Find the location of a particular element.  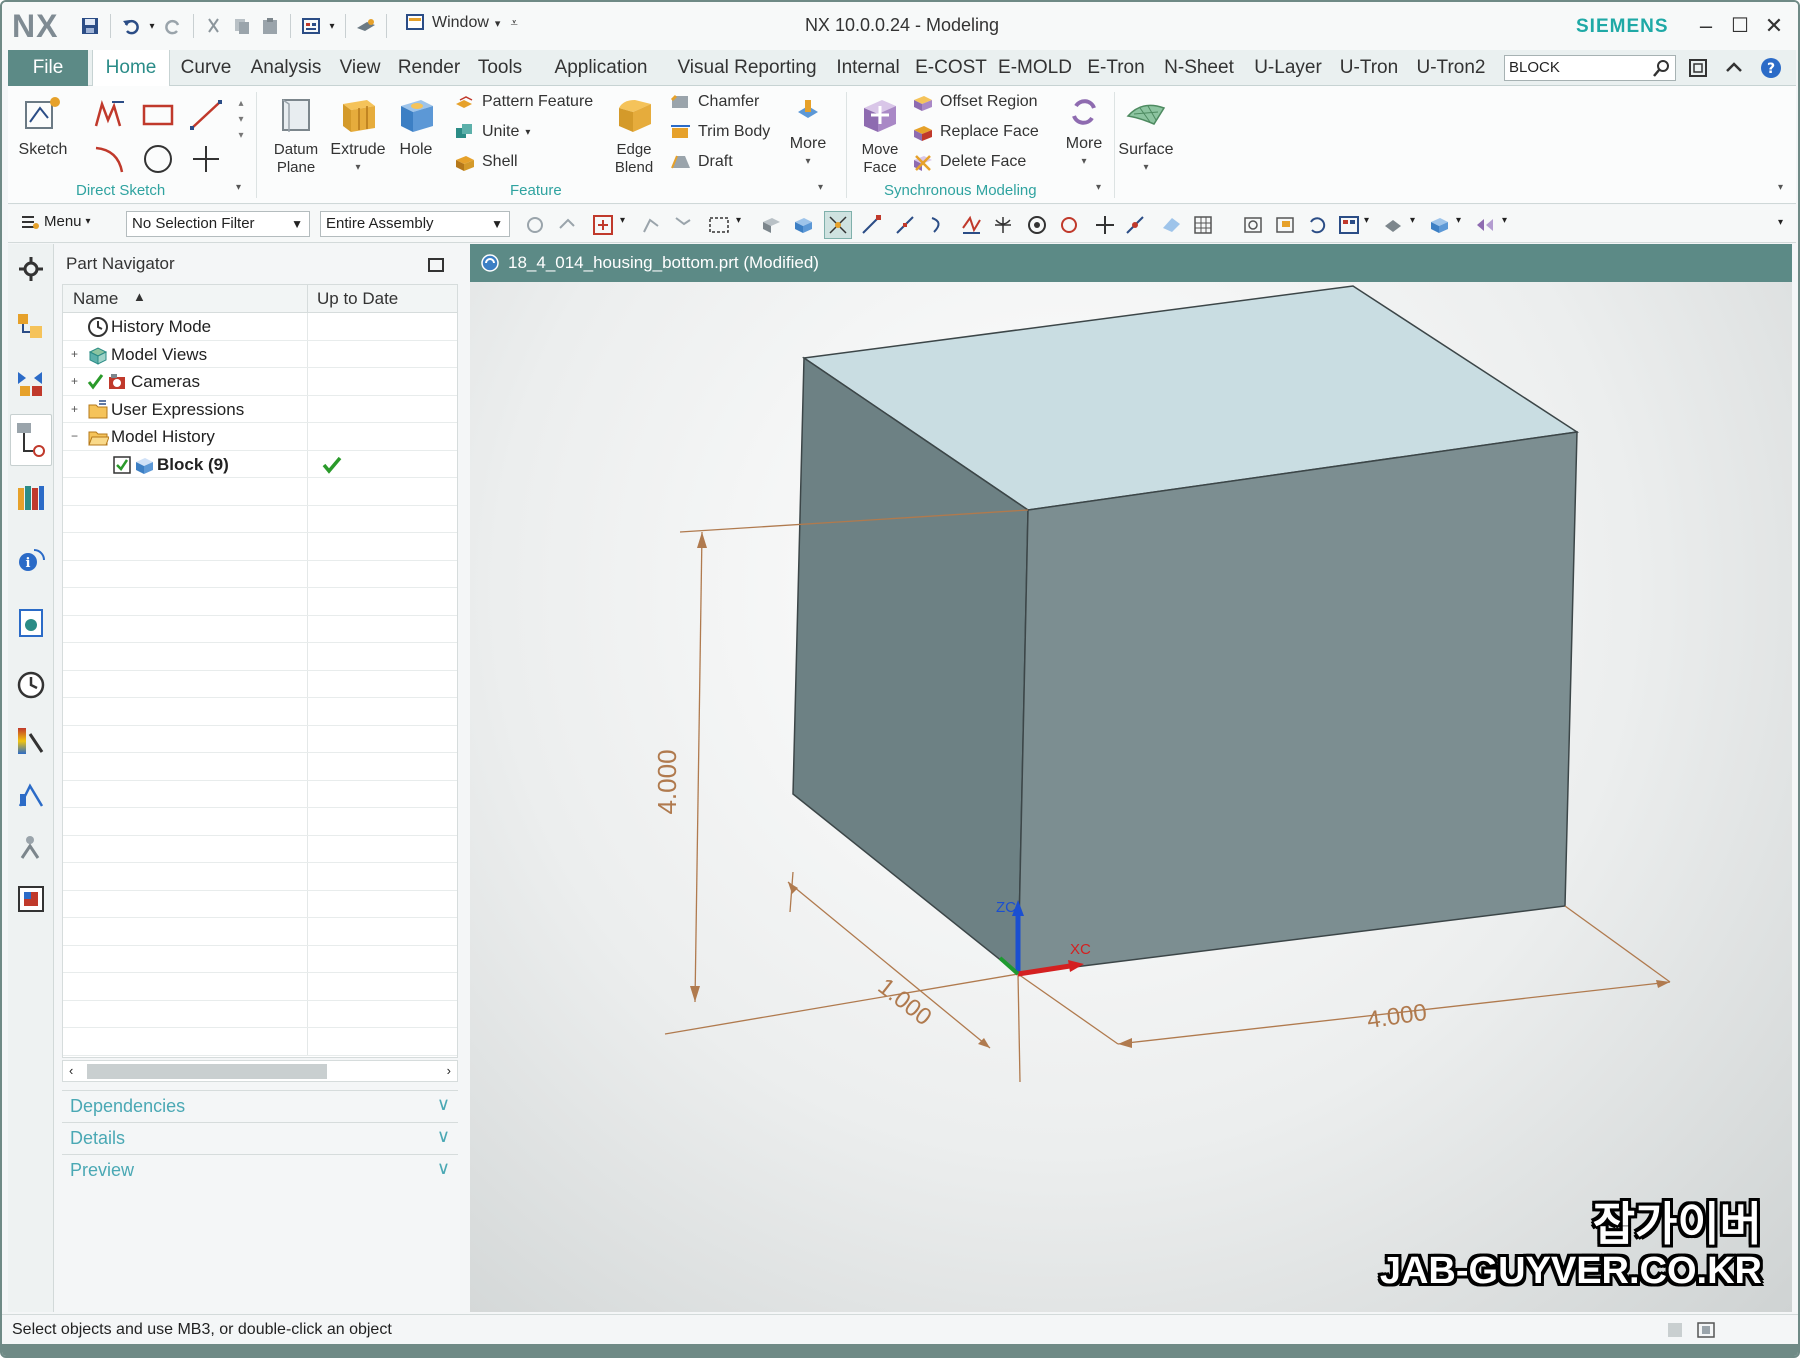

tab-view: View is located at coordinates (360, 68).